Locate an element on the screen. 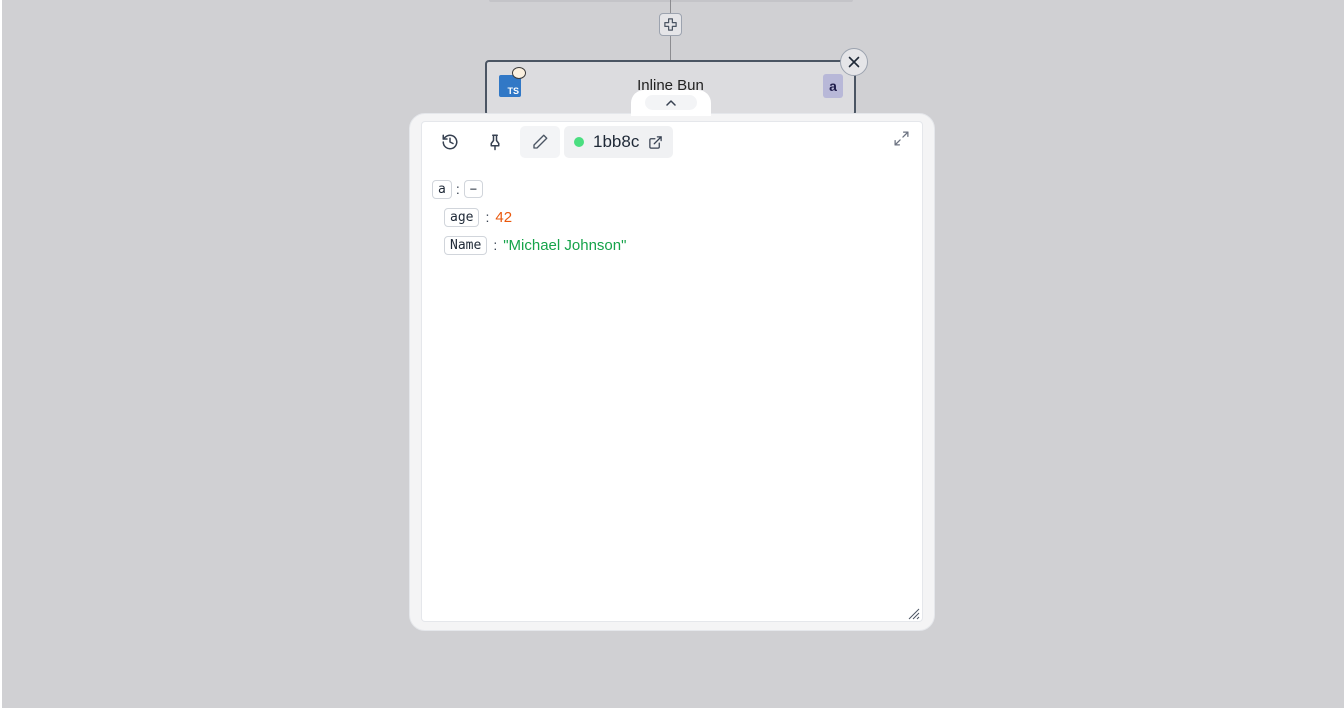 The height and width of the screenshot is (710, 1344). history-icon is located at coordinates (450, 142).